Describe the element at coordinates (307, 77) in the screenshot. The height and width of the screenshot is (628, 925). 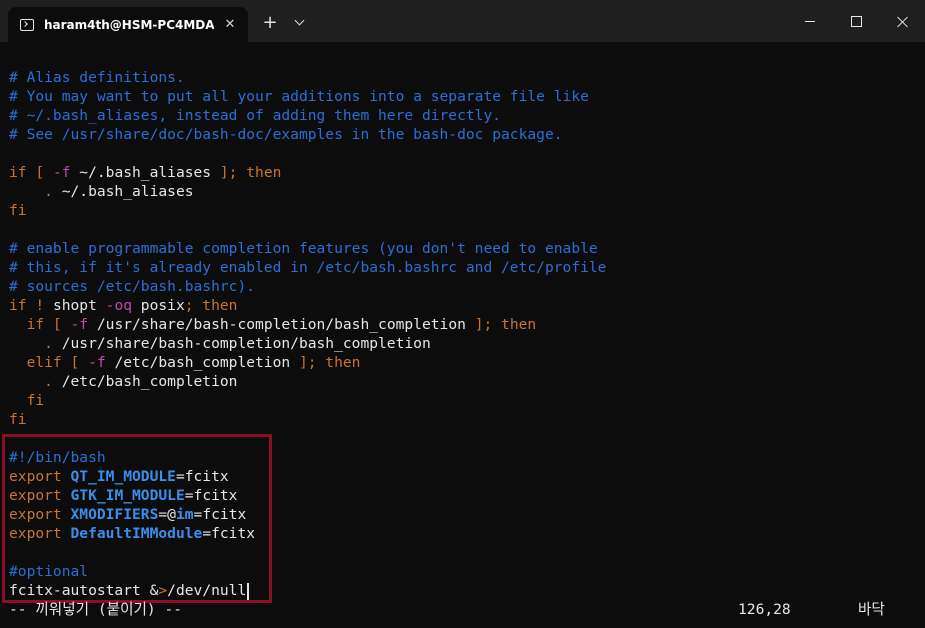
I see `editor-line: # Alias definitions.` at that location.